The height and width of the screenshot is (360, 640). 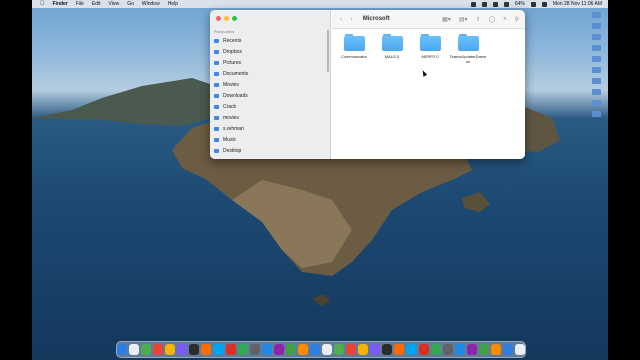 I want to click on folder-item: MERP2.0, so click(x=430, y=46).